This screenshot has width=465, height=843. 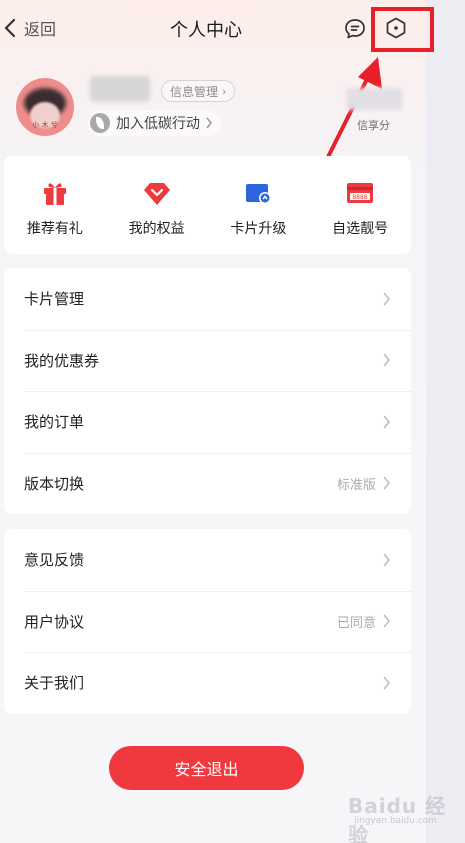 What do you see at coordinates (54, 560) in the screenshot?
I see `menu-label: 意见反馈` at bounding box center [54, 560].